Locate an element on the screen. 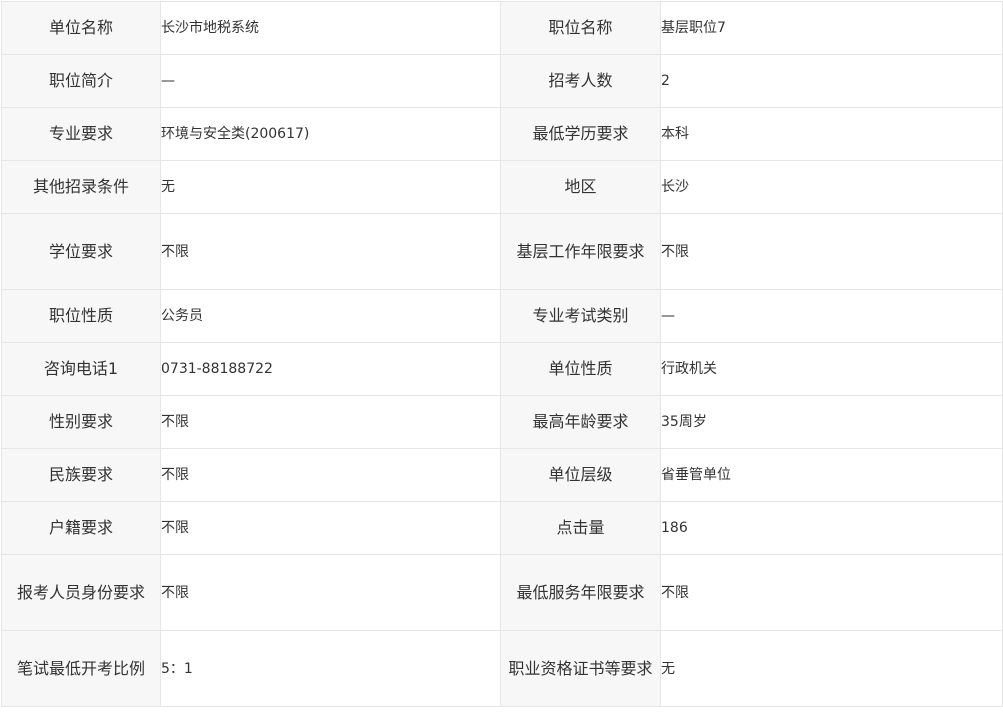 This screenshot has height=712, width=1003. field-label: 咨询电话1 is located at coordinates (81, 369).